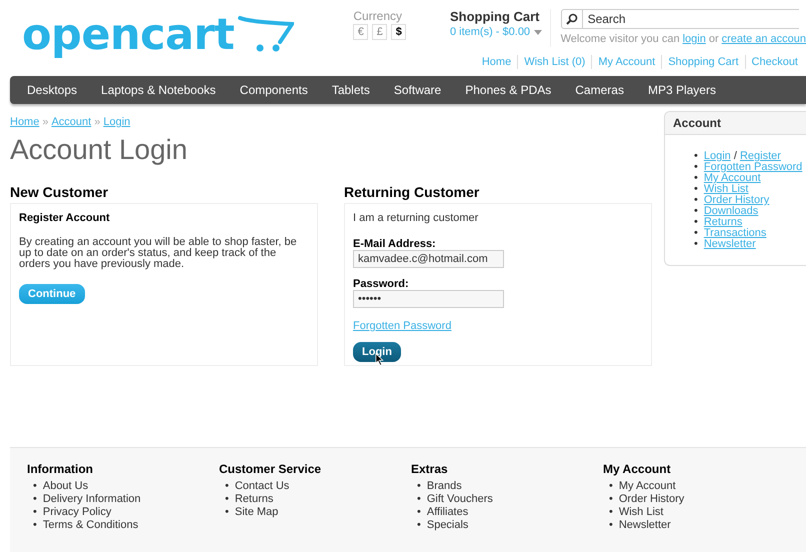  Describe the element at coordinates (380, 32) in the screenshot. I see `currency-option: £` at that location.